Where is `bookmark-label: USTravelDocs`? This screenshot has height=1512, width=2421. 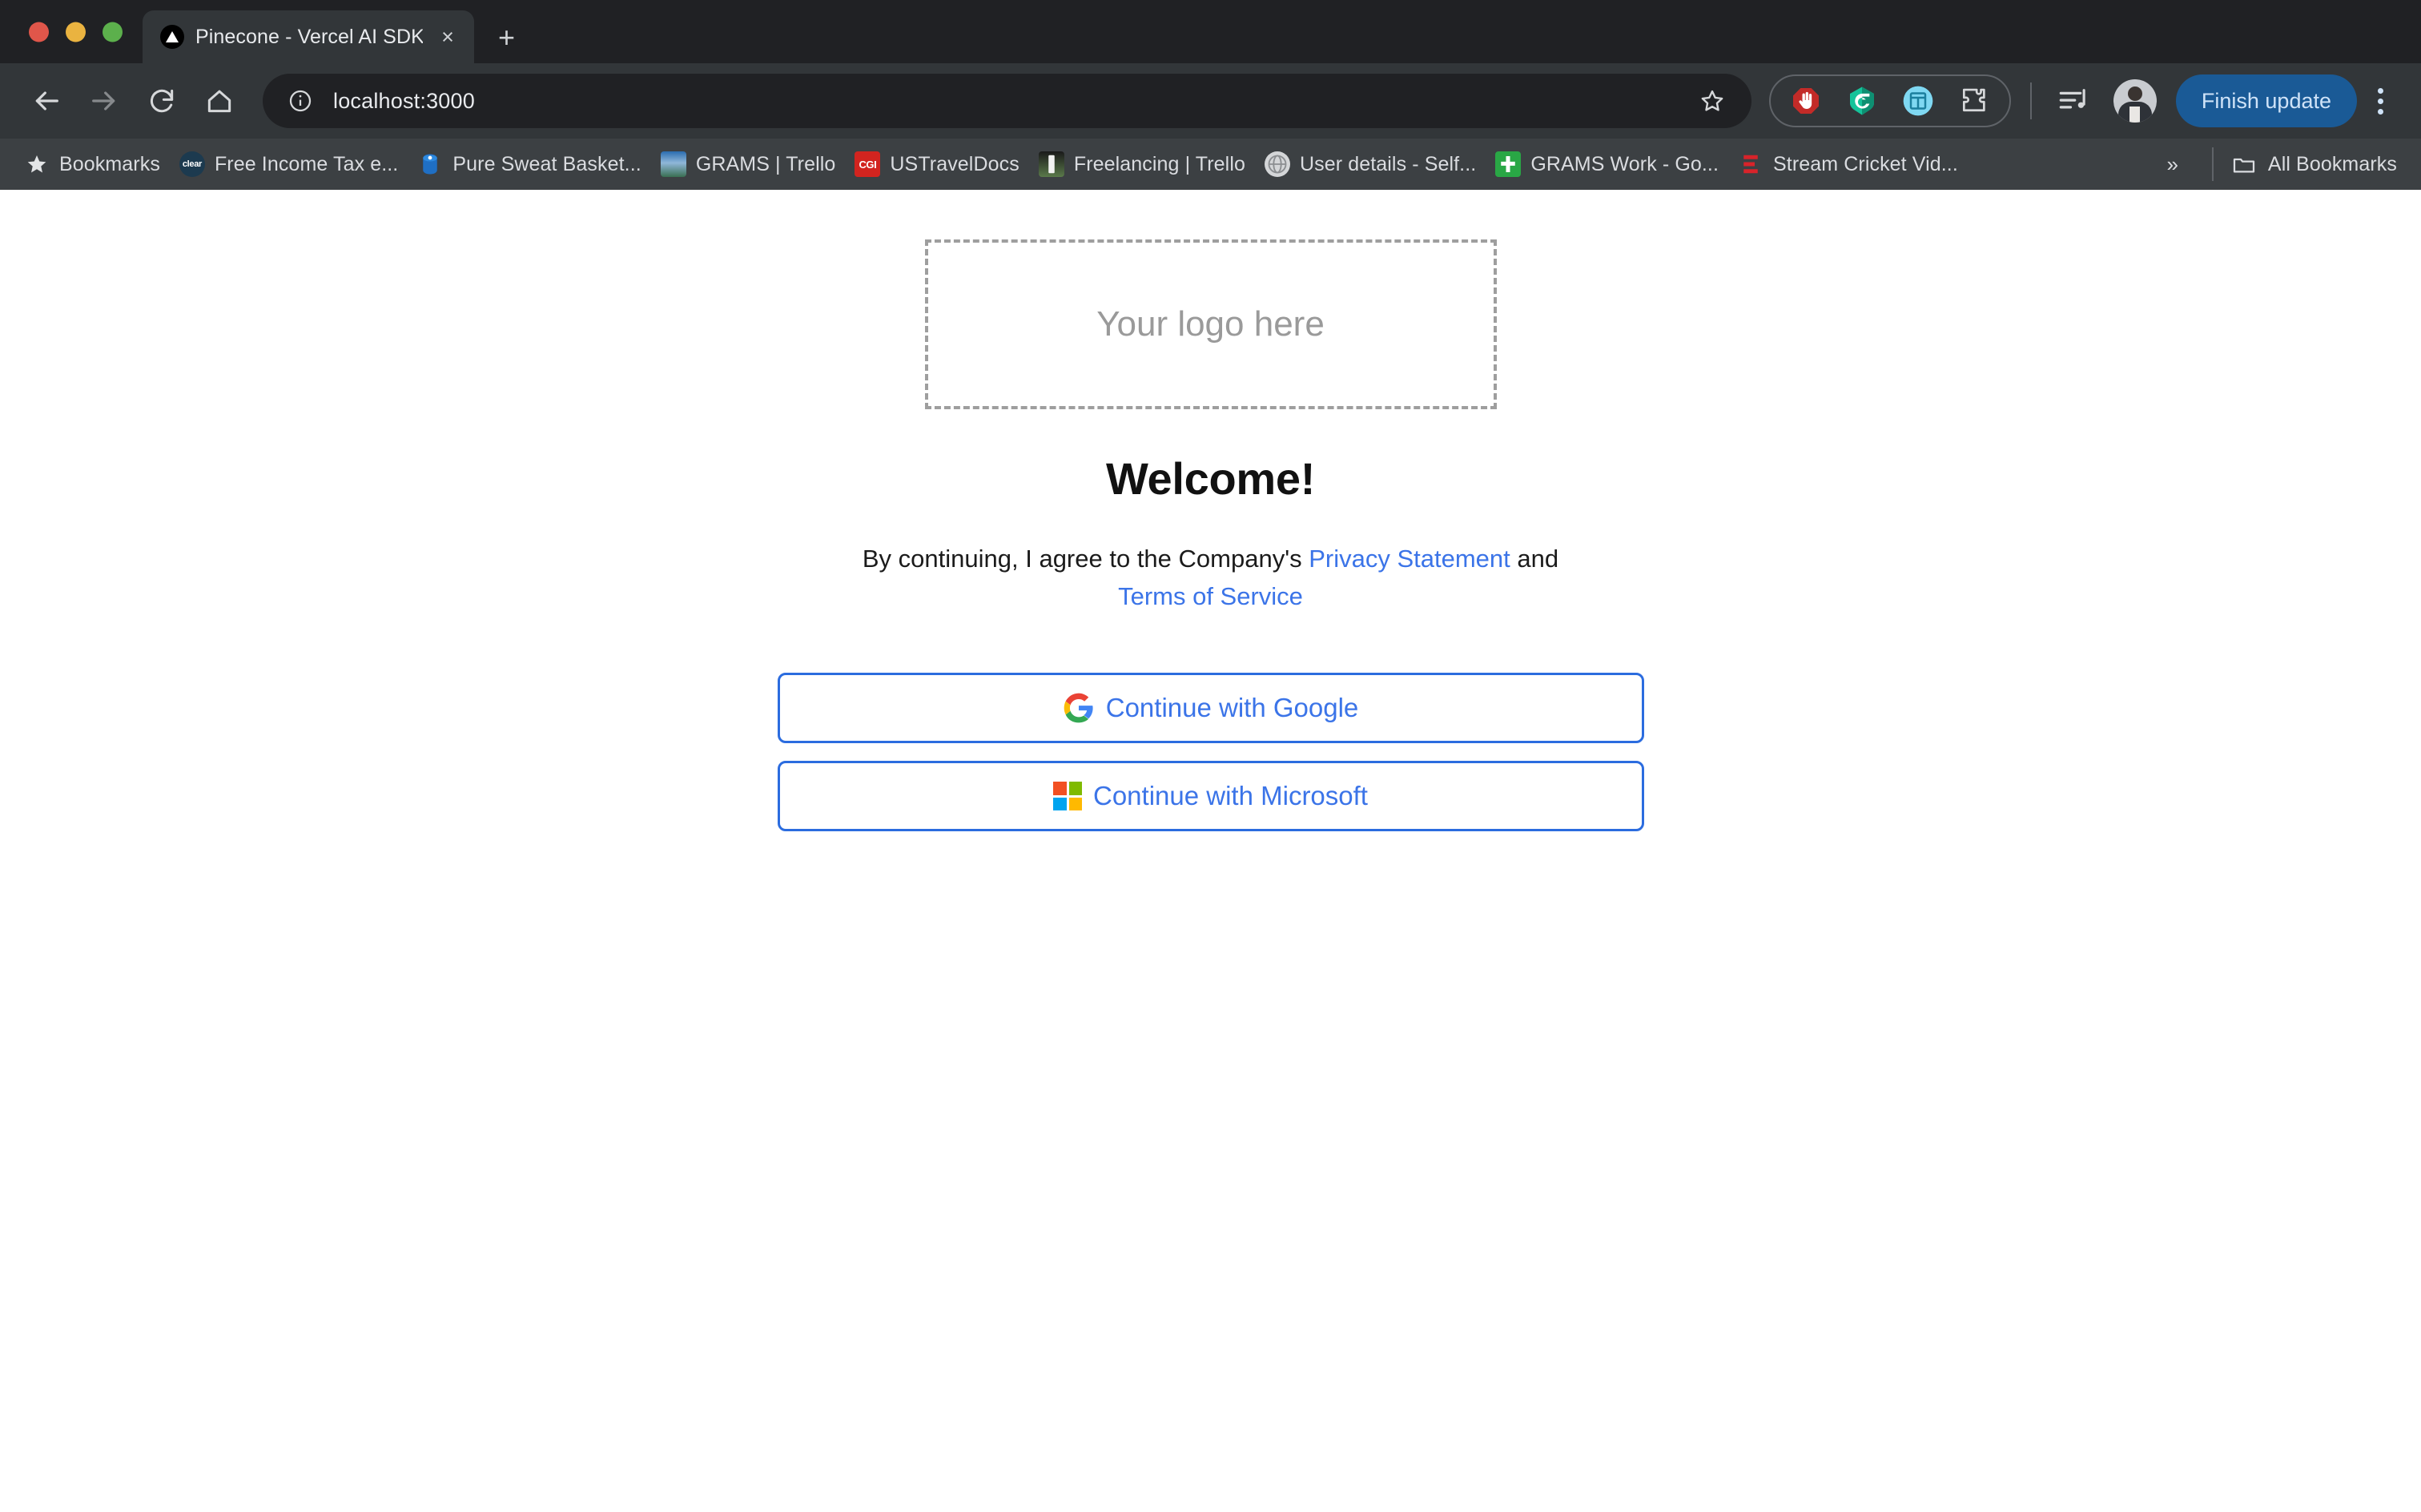
bookmark-label: USTravelDocs is located at coordinates (954, 163).